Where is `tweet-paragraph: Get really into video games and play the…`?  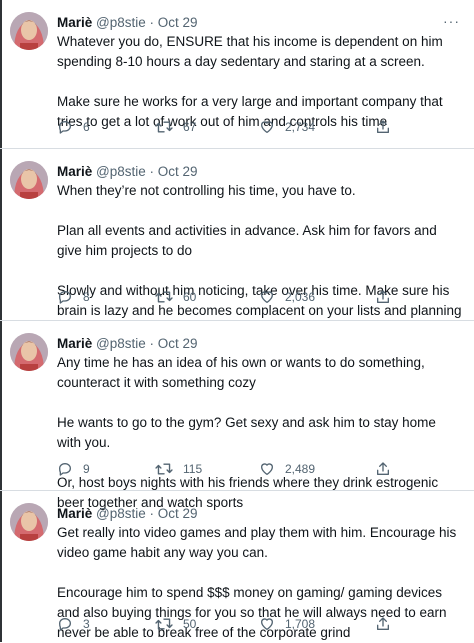 tweet-paragraph: Get really into video games and play the… is located at coordinates (257, 542).